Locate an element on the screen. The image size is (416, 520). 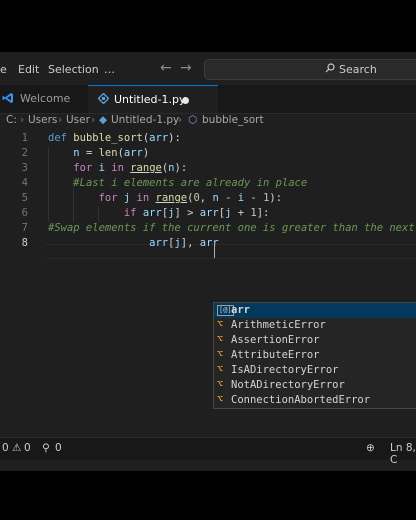
suggestion-item: ⌥ IsADirectoryError is located at coordinates (315, 370).